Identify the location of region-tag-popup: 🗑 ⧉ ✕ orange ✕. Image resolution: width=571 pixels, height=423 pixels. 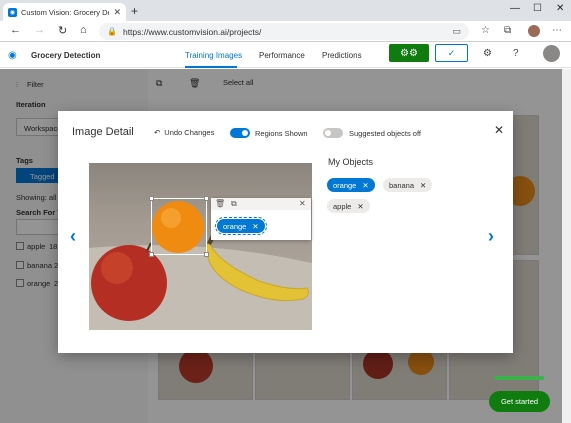
(261, 219).